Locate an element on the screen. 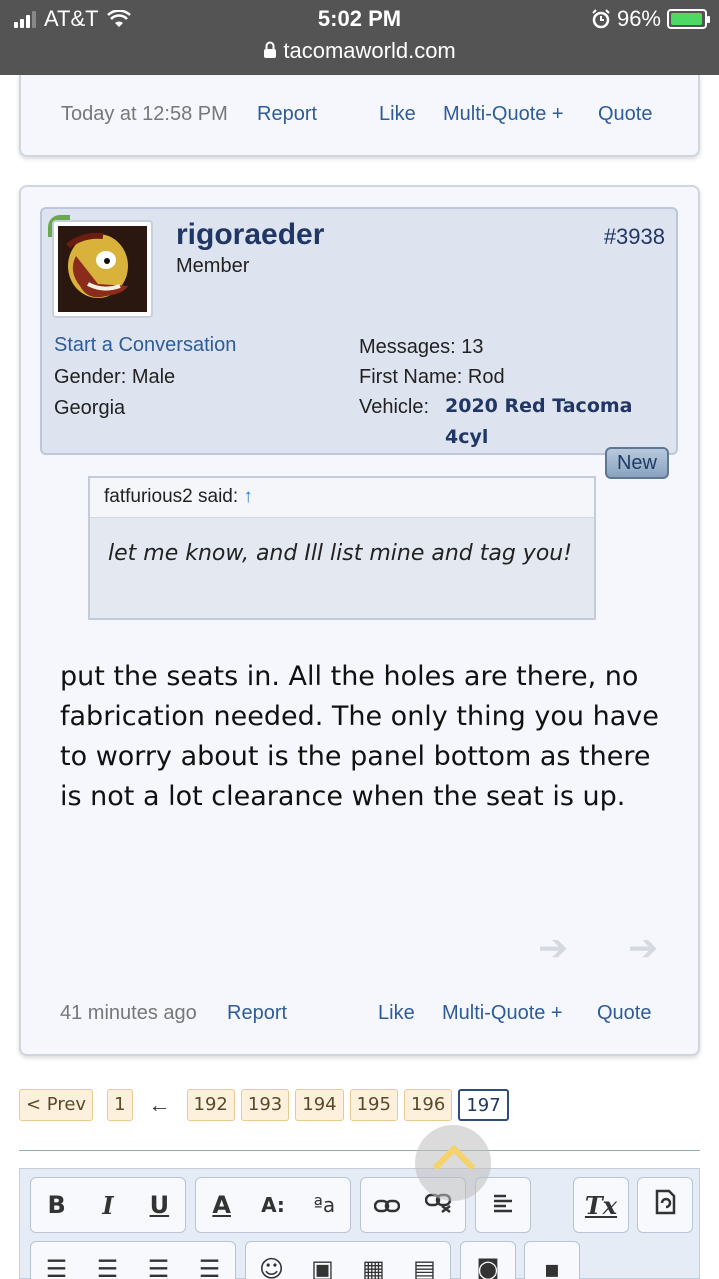 The height and width of the screenshot is (1279, 719). pagination: < Prev 1 ← 192 193 194 195 196 197 is located at coordinates (264, 1105).